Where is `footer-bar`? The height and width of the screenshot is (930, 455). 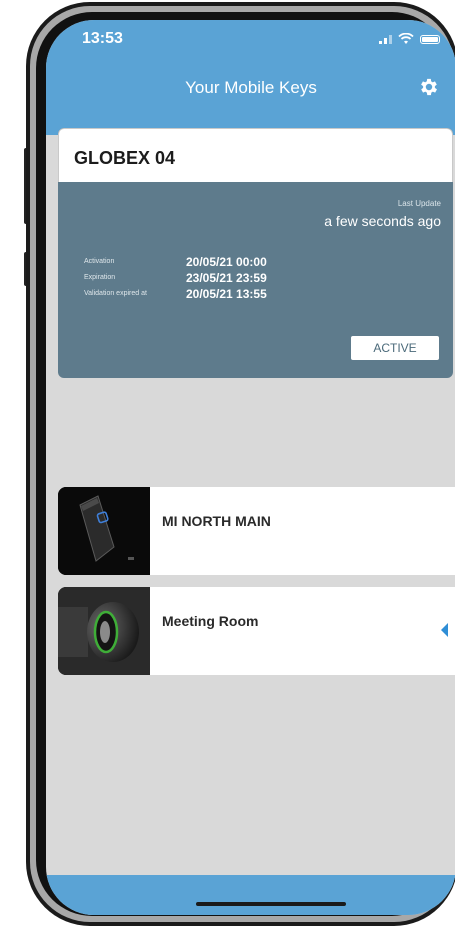
footer-bar is located at coordinates (250, 895).